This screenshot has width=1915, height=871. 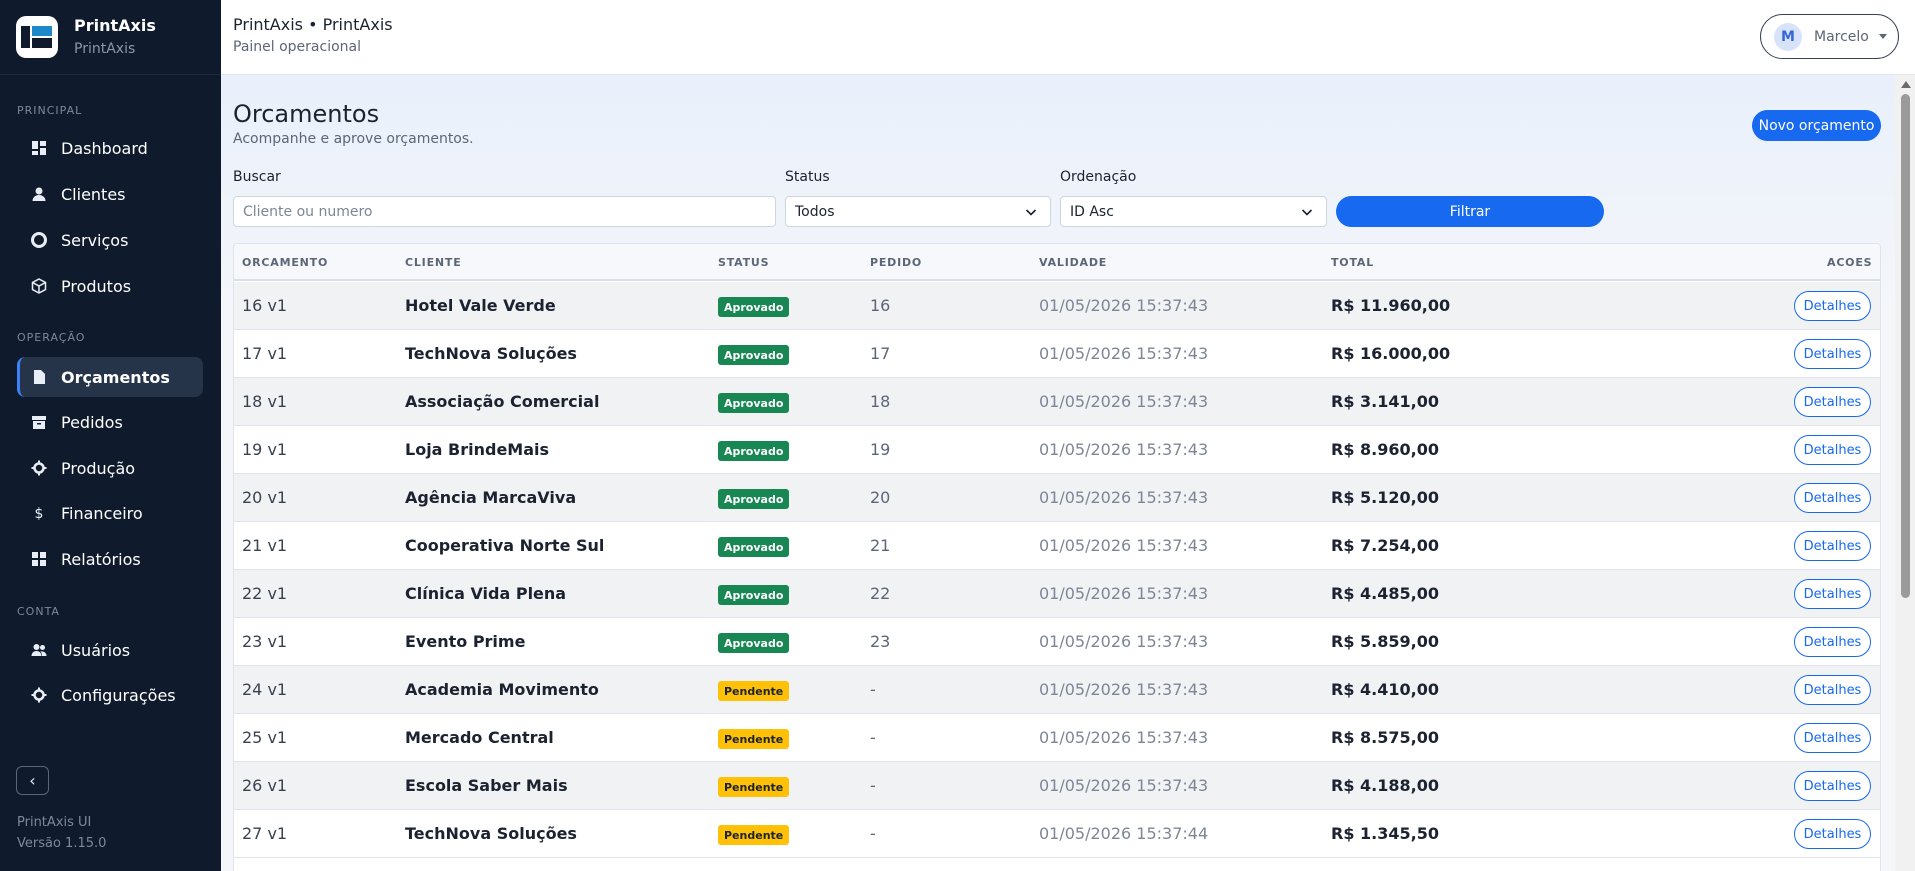 I want to click on sidebar-item-orcamentos: Orçamentos, so click(x=110, y=377).